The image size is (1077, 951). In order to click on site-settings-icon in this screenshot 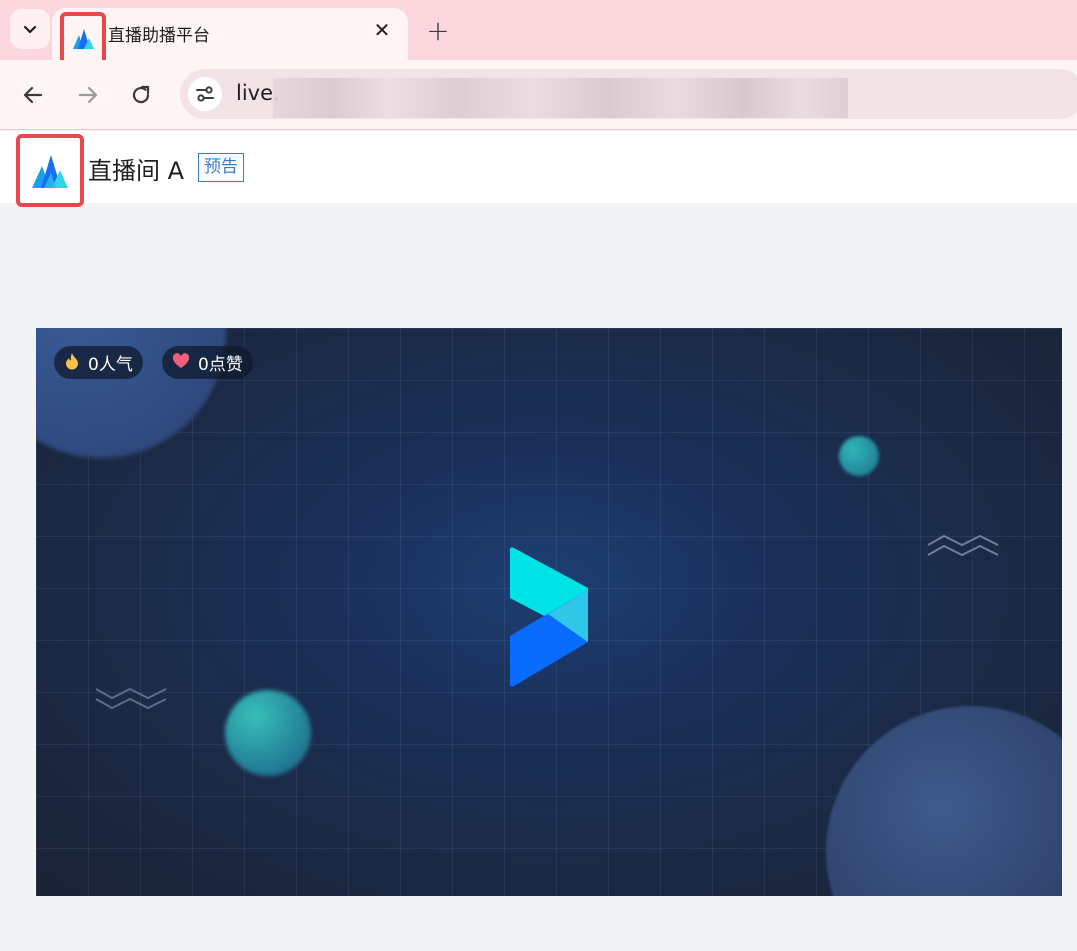, I will do `click(205, 94)`.